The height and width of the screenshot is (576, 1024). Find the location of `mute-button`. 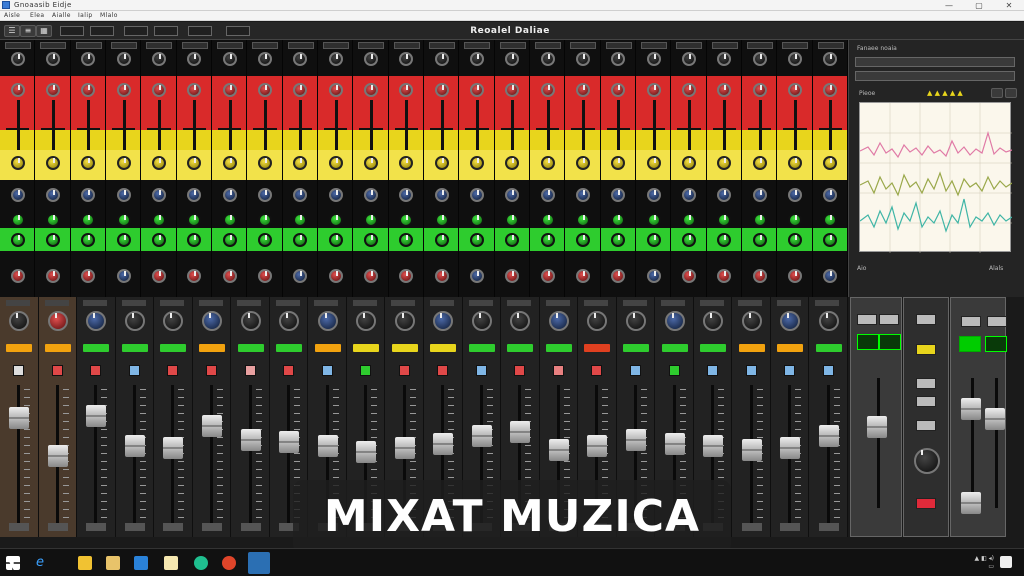

mute-button is located at coordinates (173, 527).